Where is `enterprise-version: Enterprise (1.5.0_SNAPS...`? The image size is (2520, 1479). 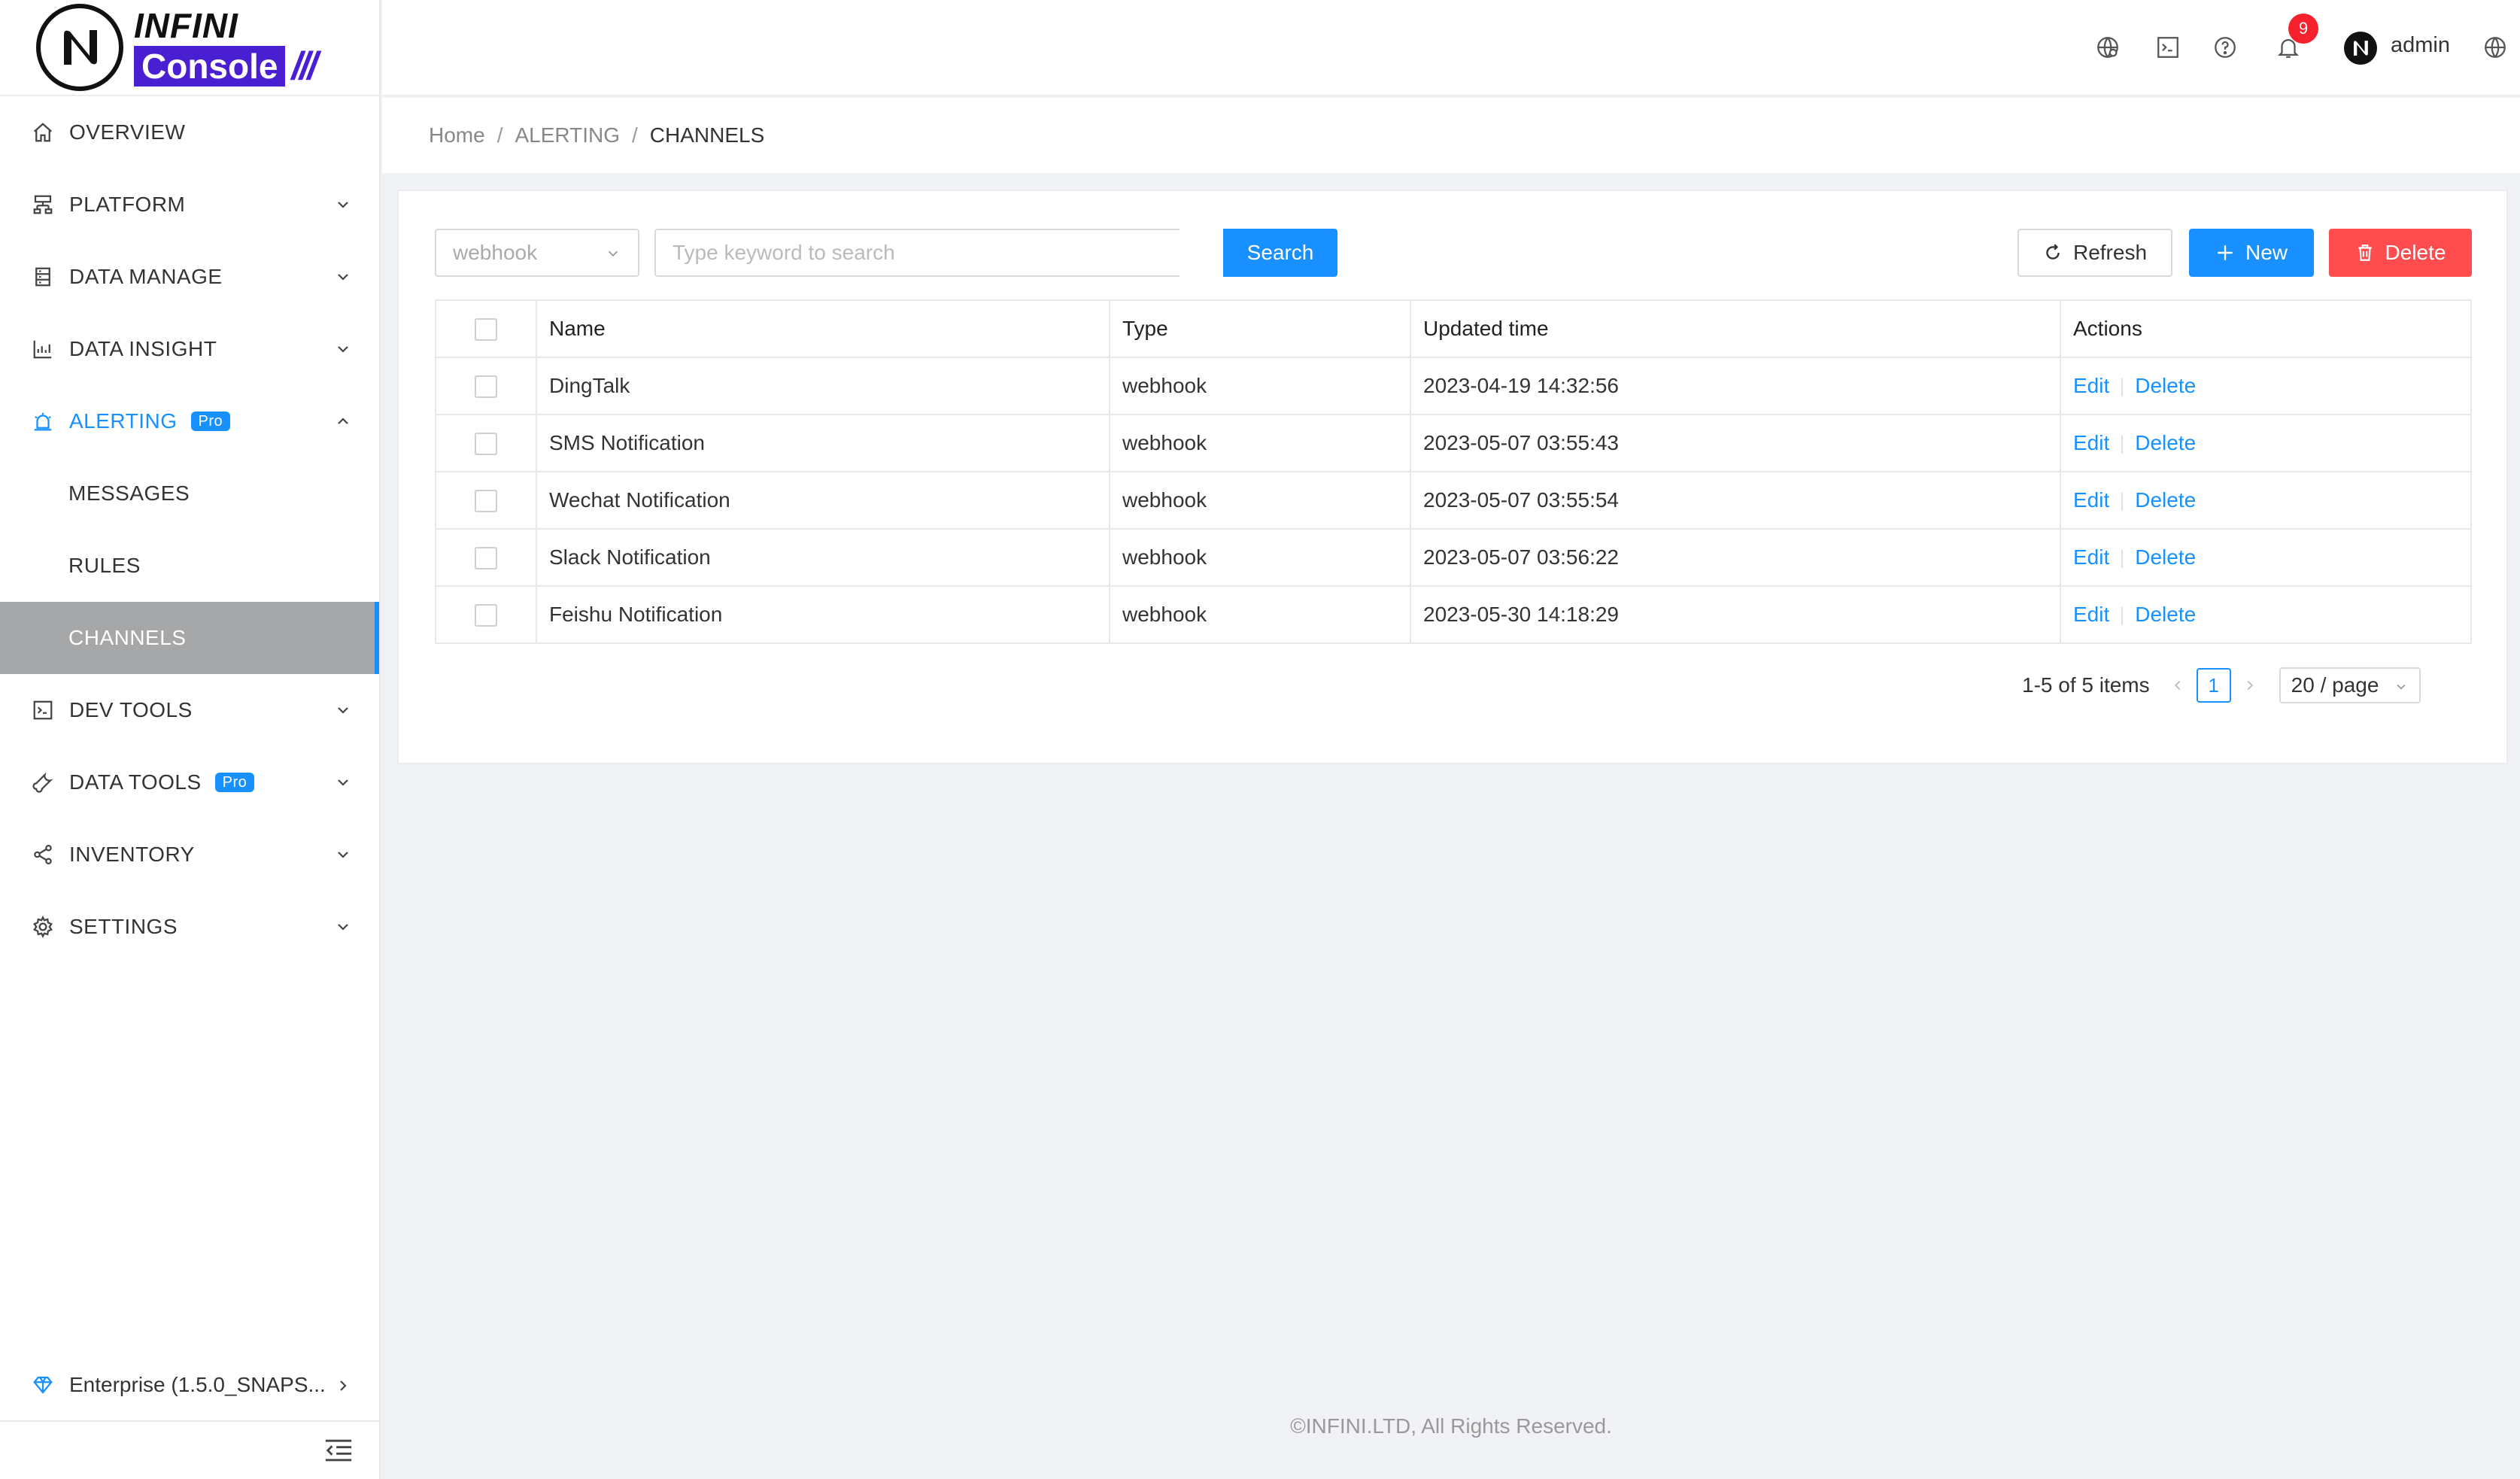
enterprise-version: Enterprise (1.5.0_SNAPS... is located at coordinates (189, 1386).